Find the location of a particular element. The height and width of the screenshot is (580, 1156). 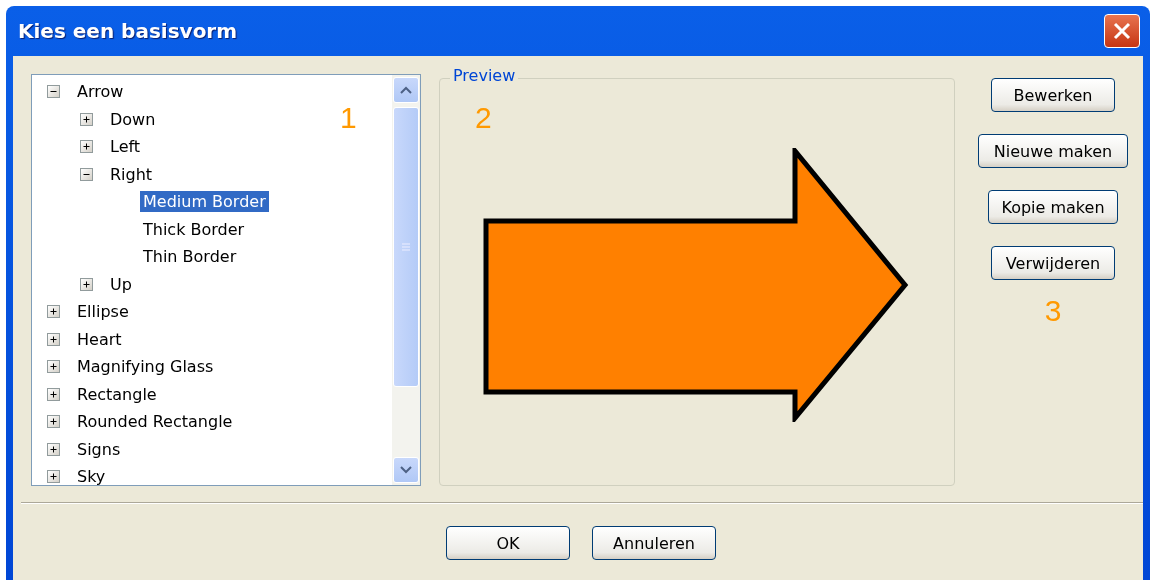

tree-item: Magnifying Glass is located at coordinates (145, 367).